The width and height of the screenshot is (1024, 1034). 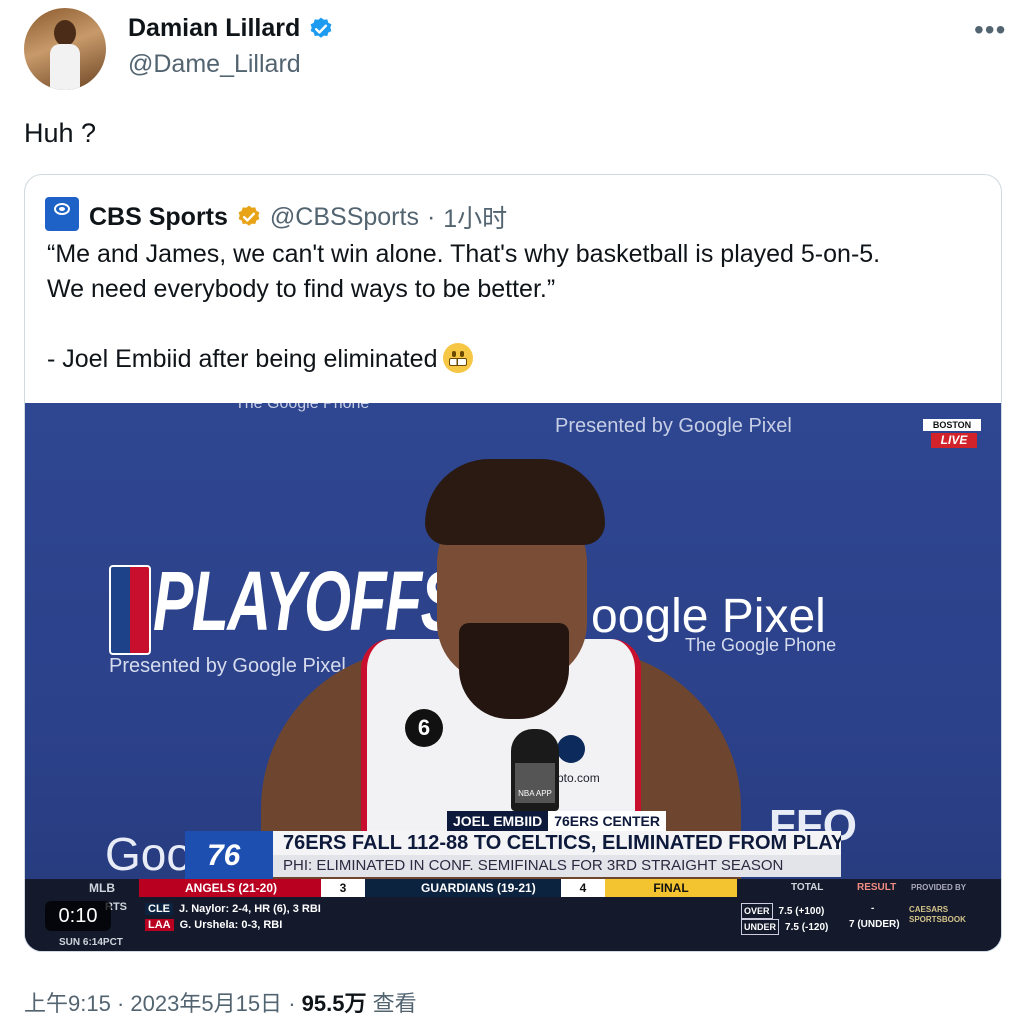 What do you see at coordinates (343, 888) in the screenshot?
I see `ticker-score1: 3` at bounding box center [343, 888].